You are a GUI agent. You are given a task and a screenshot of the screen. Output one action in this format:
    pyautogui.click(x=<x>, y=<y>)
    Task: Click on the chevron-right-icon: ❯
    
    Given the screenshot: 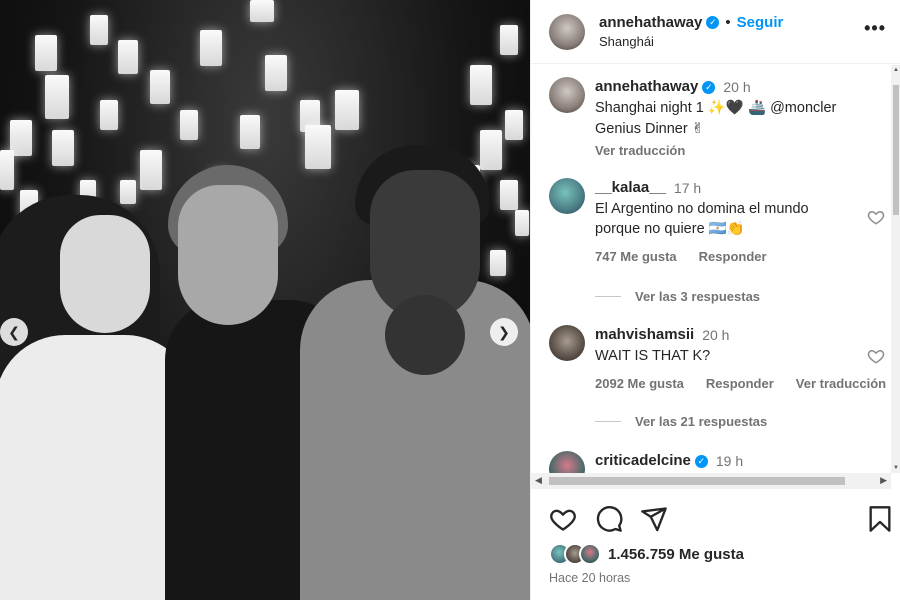 What is the action you would take?
    pyautogui.click(x=504, y=331)
    